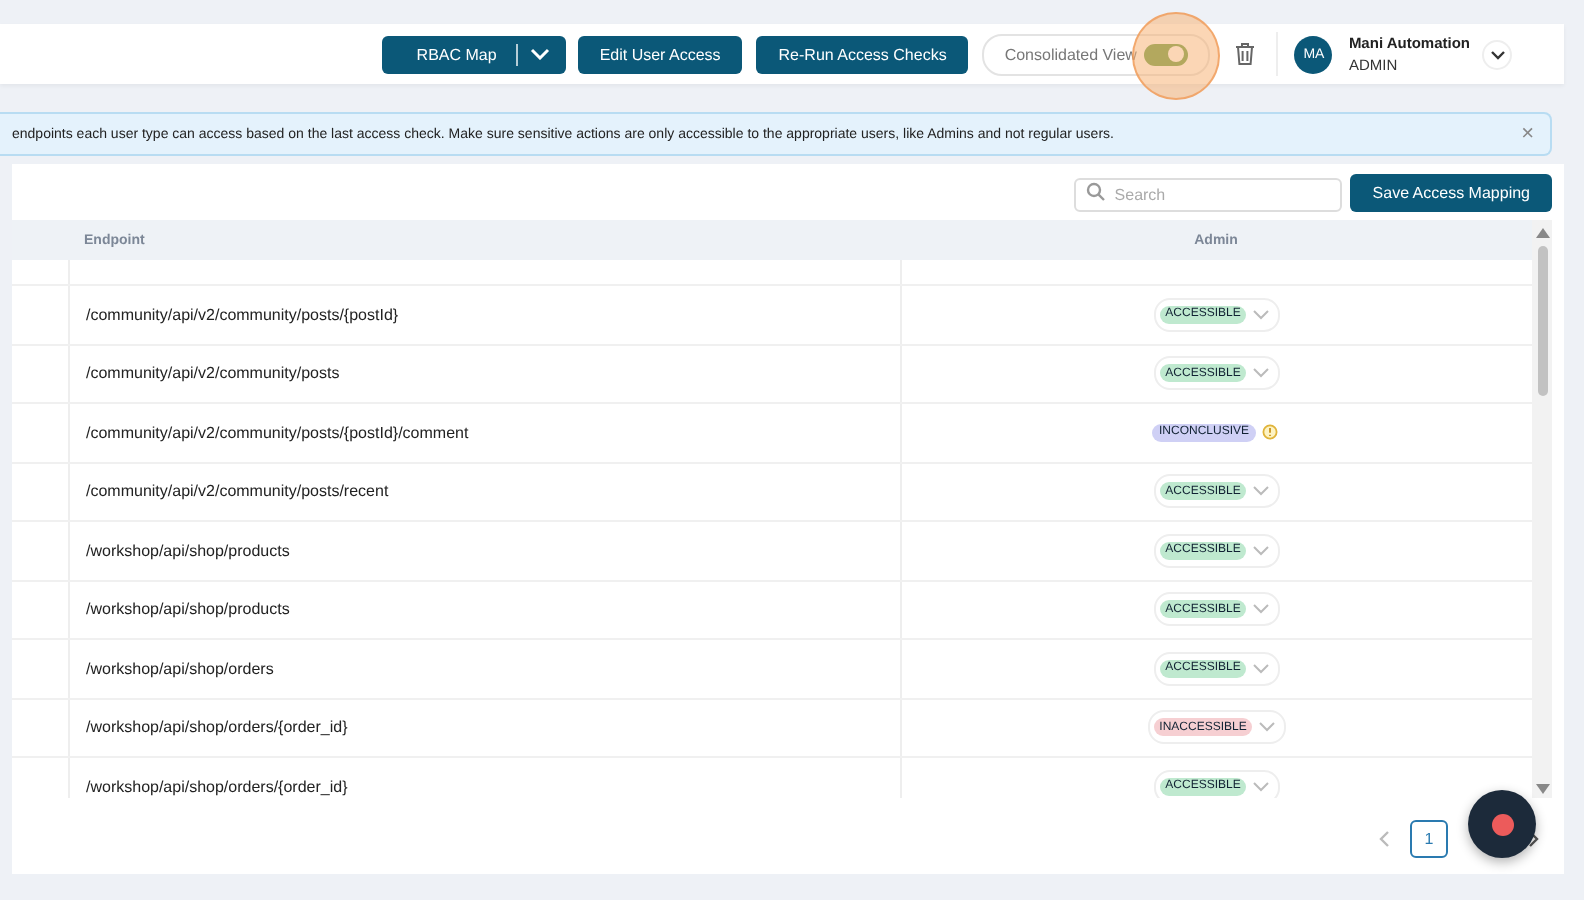 Image resolution: width=1584 pixels, height=900 pixels. Describe the element at coordinates (1208, 195) in the screenshot. I see `search-field: Search` at that location.